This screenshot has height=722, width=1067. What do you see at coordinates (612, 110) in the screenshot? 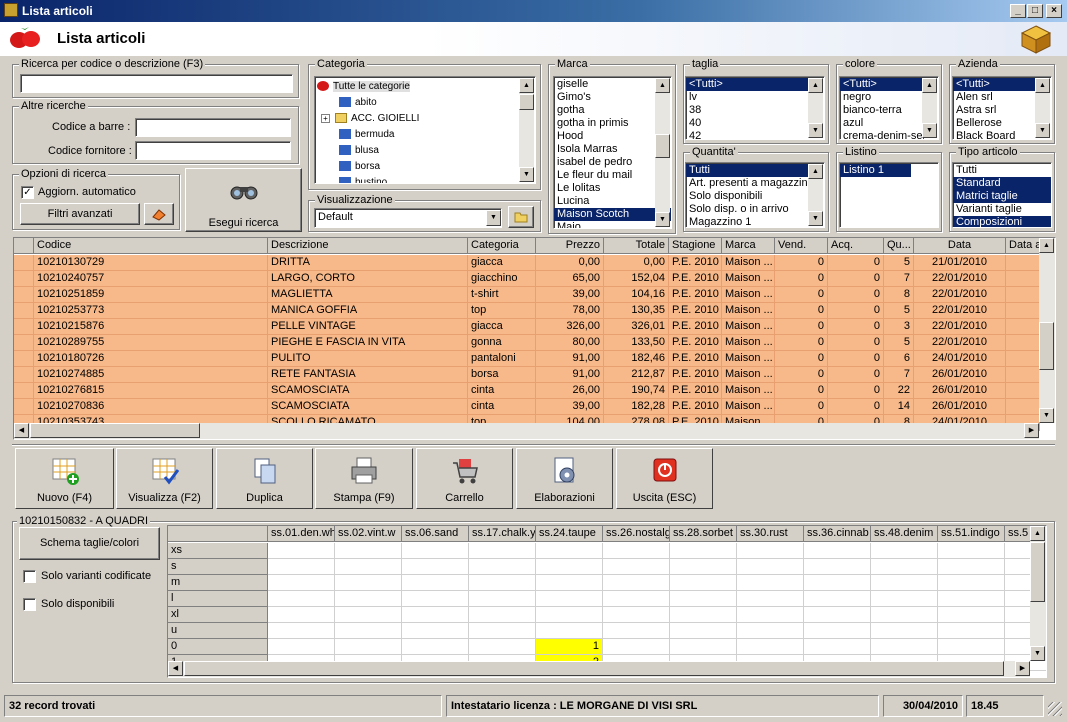
I see `list-item: gotha` at bounding box center [612, 110].